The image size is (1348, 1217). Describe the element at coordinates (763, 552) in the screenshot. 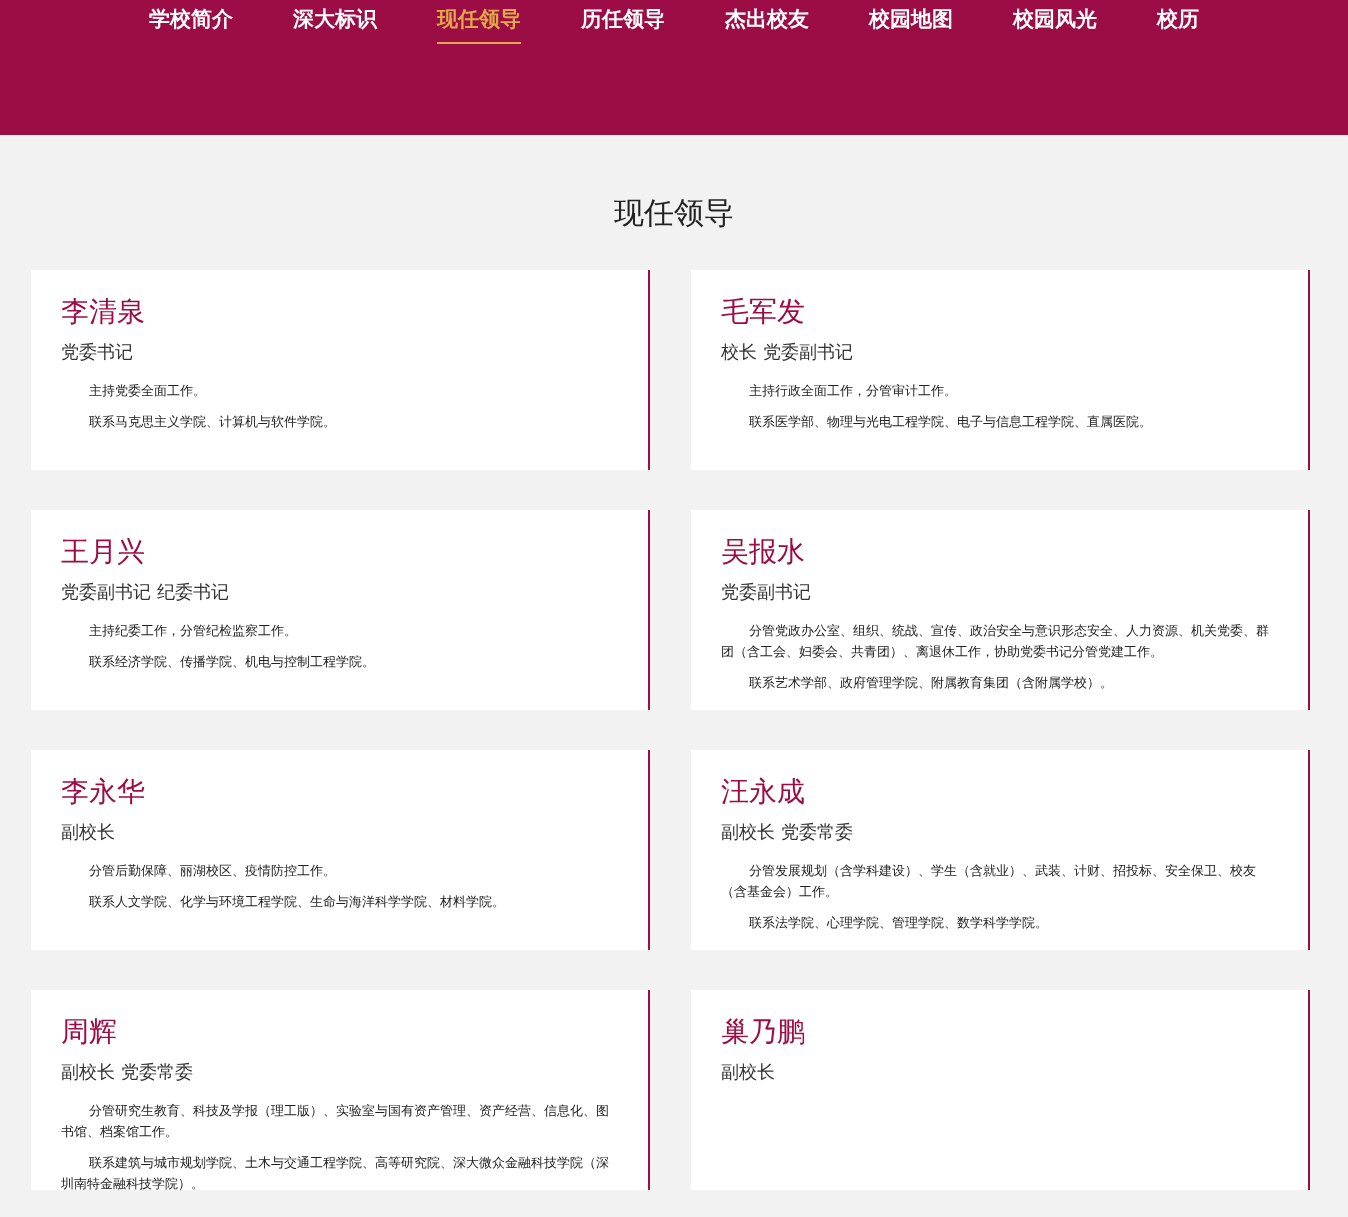

I see `leader-name: 吴报水` at that location.